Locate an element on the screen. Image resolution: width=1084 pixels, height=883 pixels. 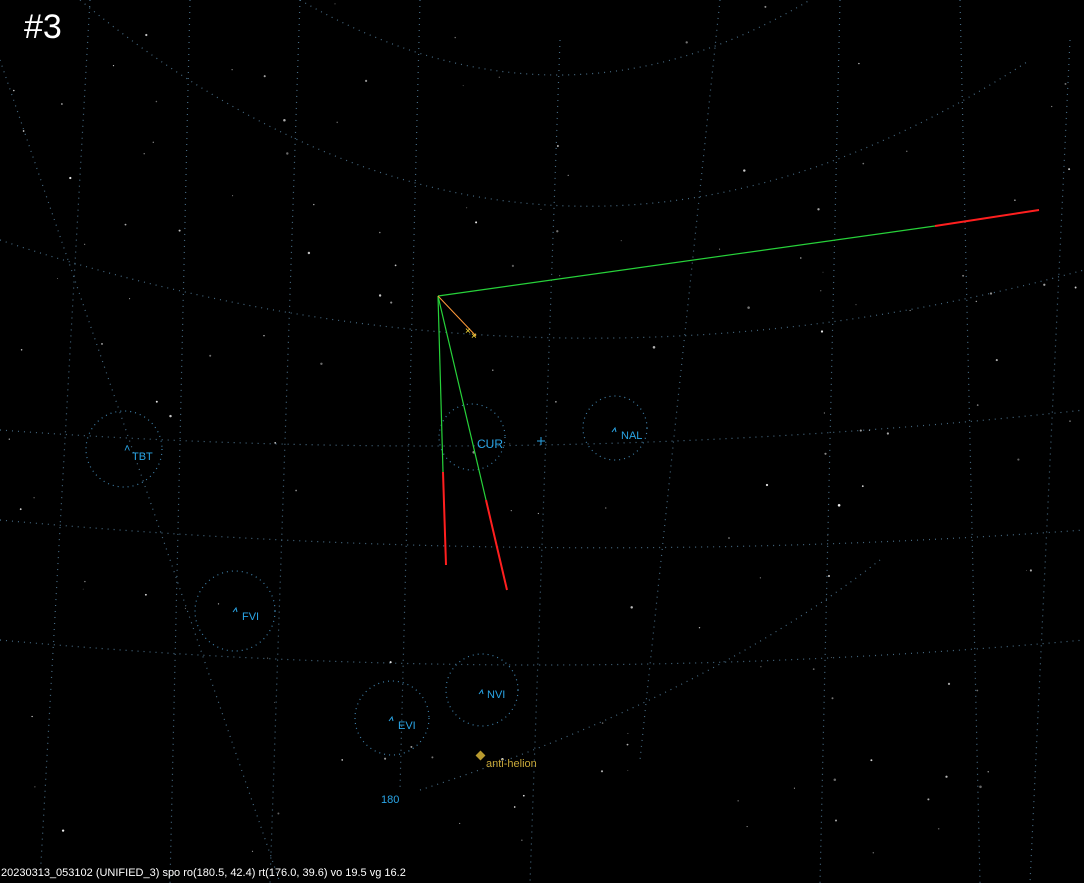
camera-label-fvi: FVI is located at coordinates (250, 617).